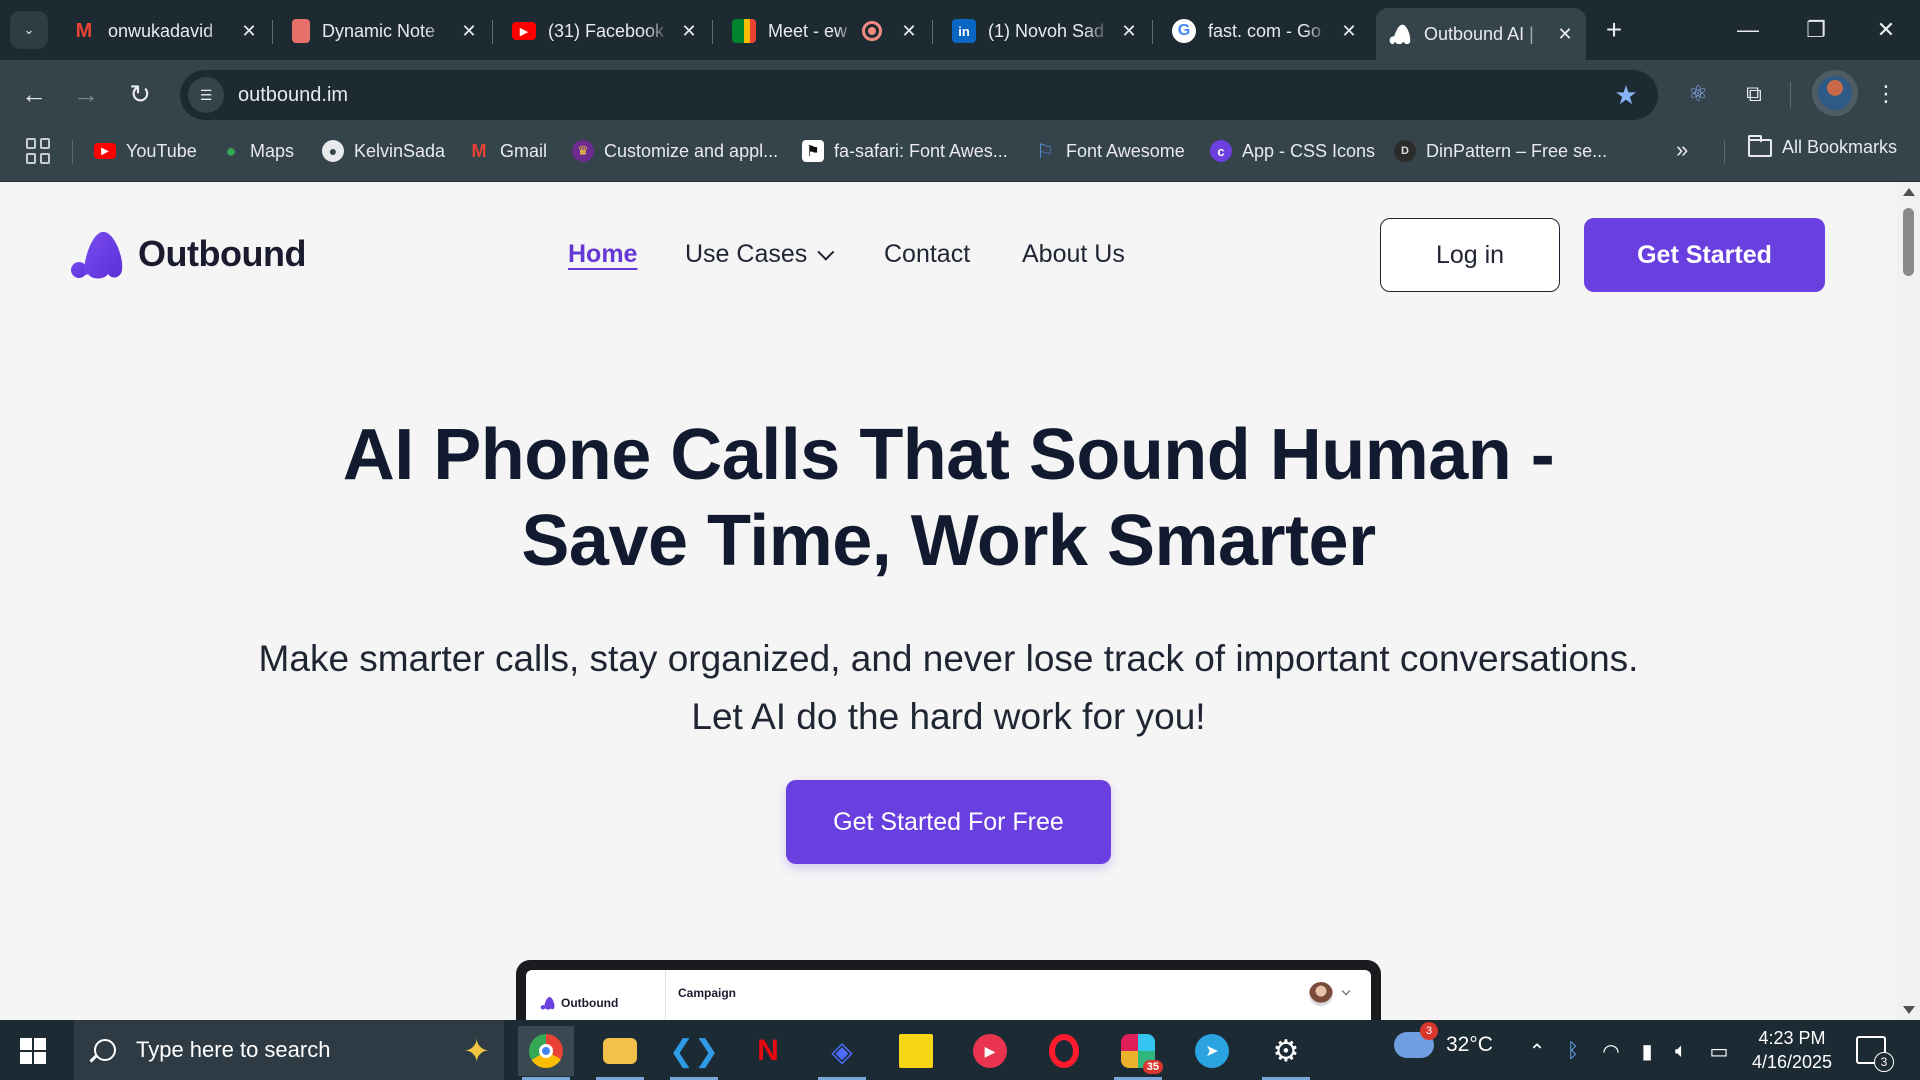 The height and width of the screenshot is (1080, 1920). I want to click on taskbar-sticky-notes, so click(916, 1051).